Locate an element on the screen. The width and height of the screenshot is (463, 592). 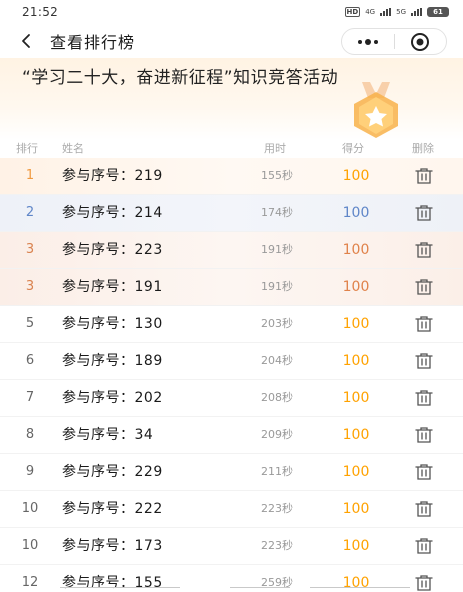
name-cell: 参与序号：155 is located at coordinates (112, 583).